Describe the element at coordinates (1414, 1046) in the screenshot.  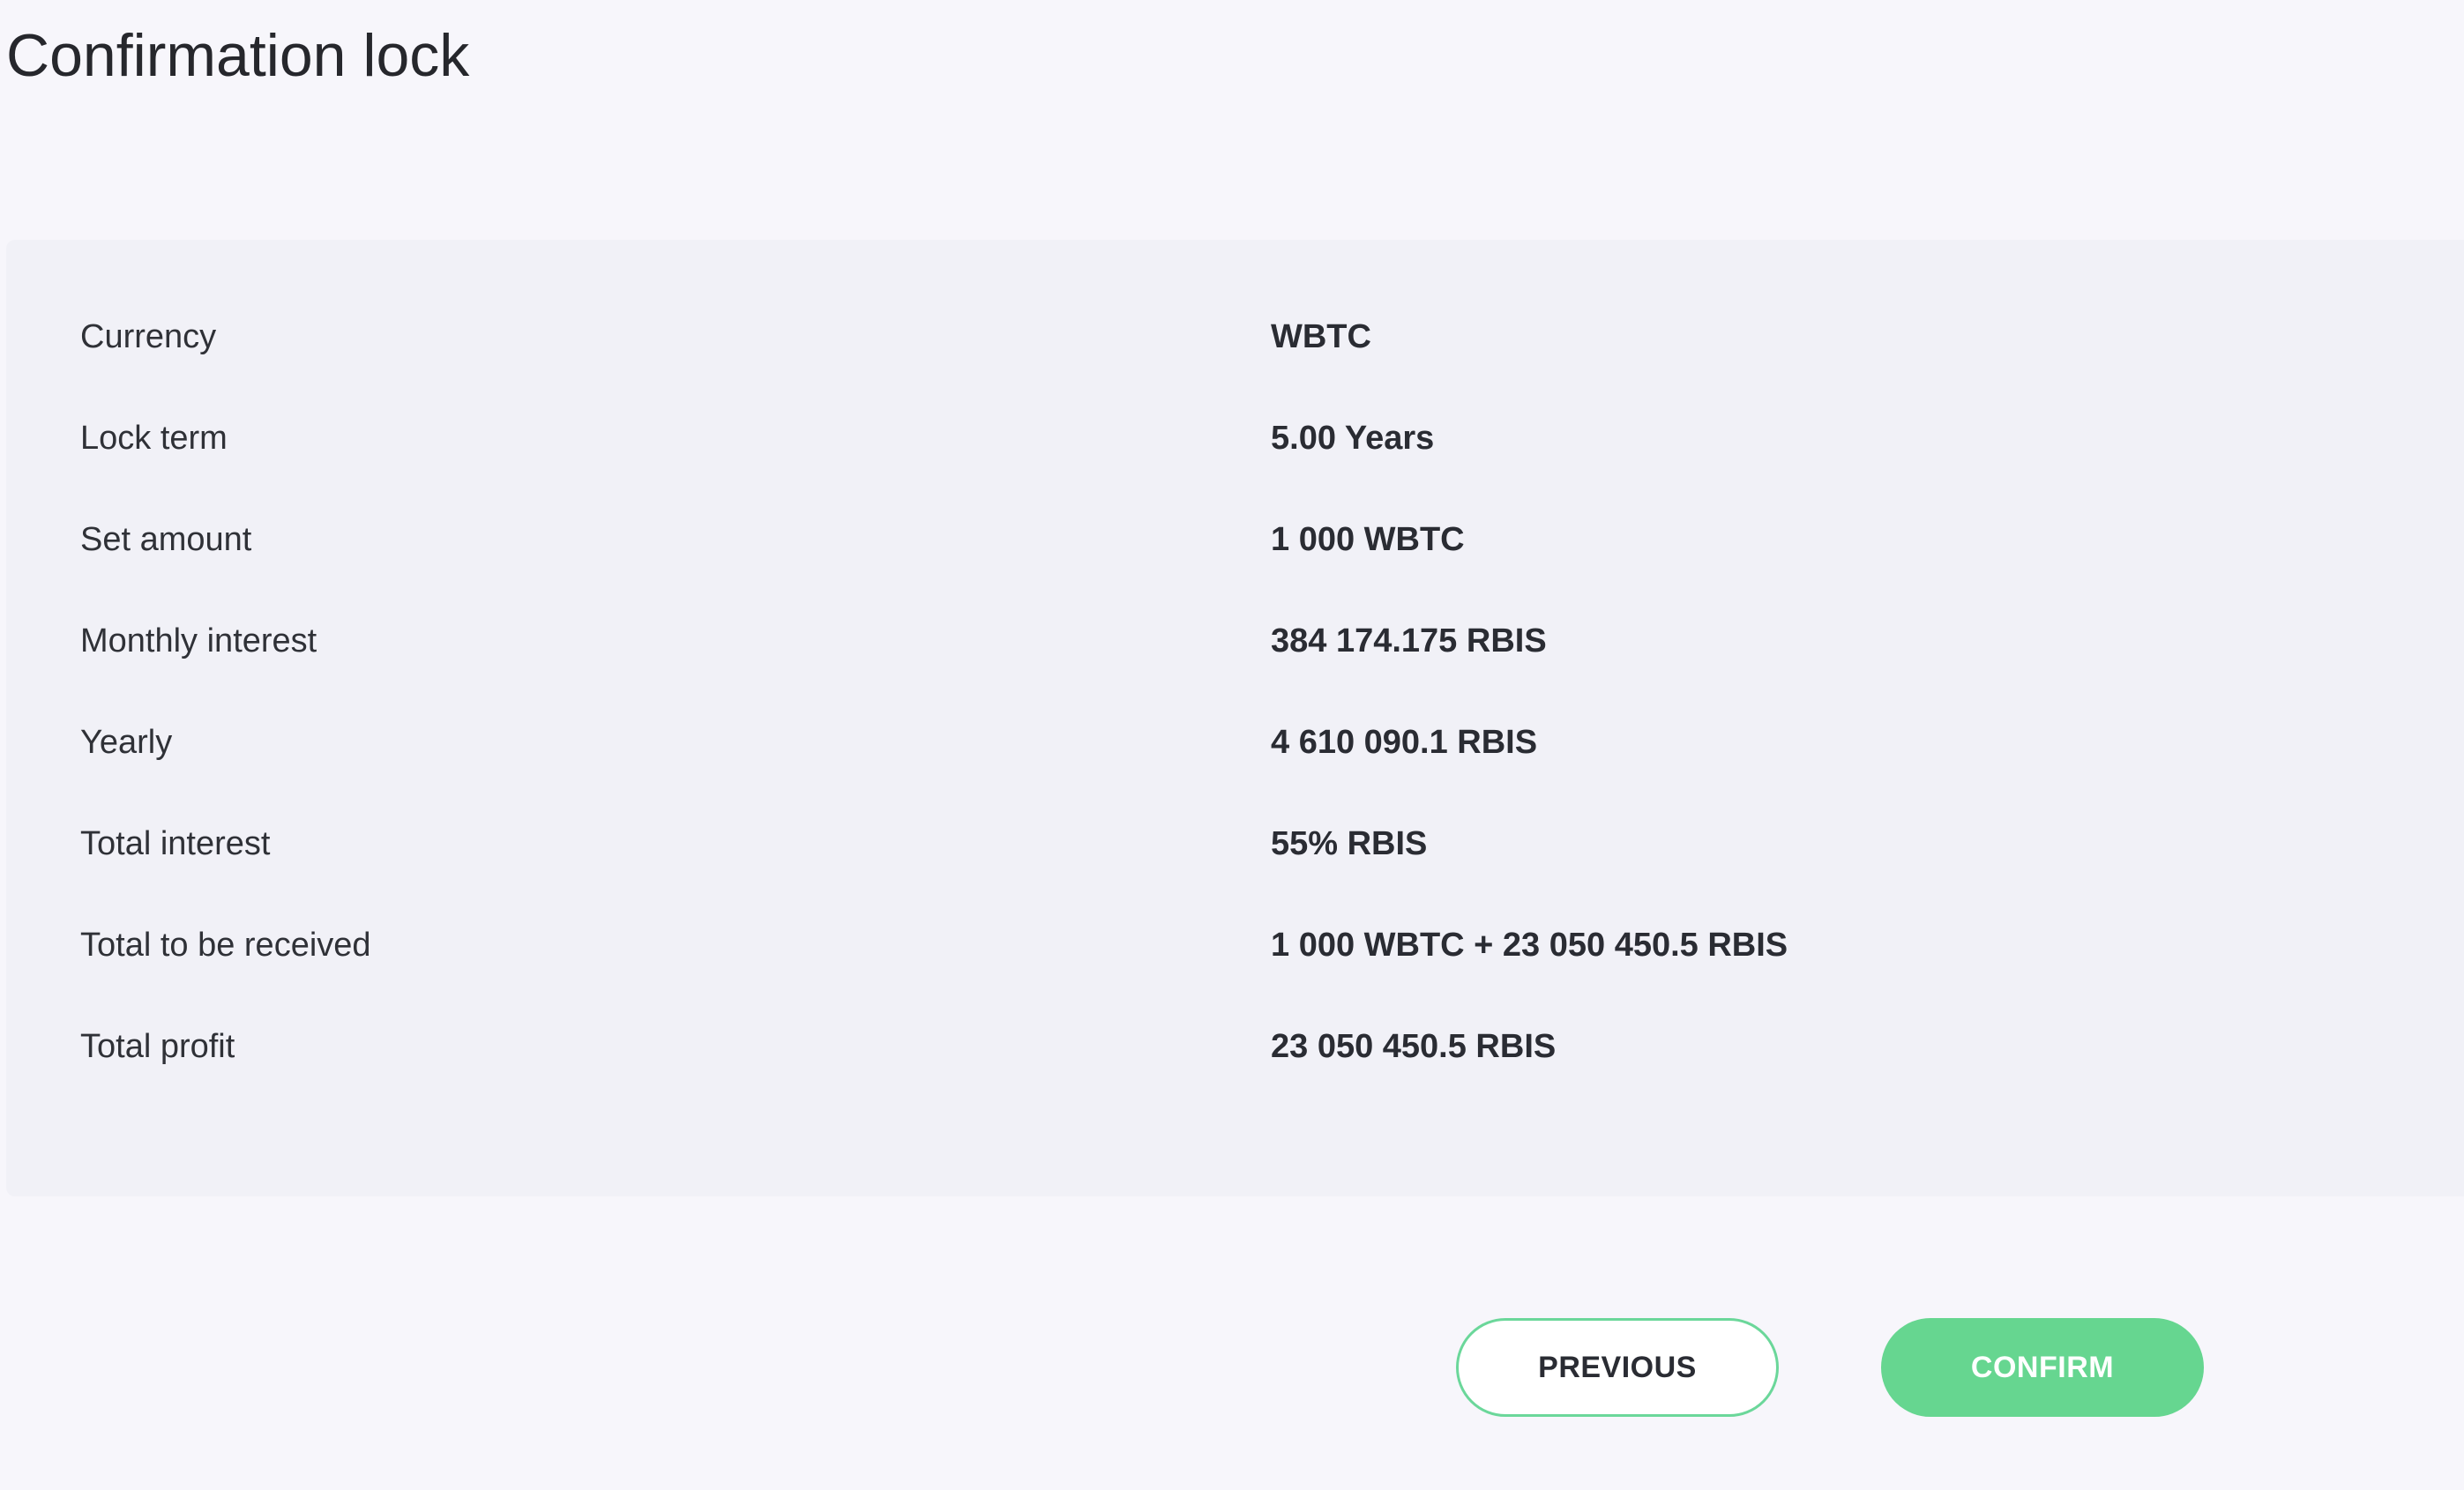
I see `row-value: 23 050 450.5 RBIS` at that location.